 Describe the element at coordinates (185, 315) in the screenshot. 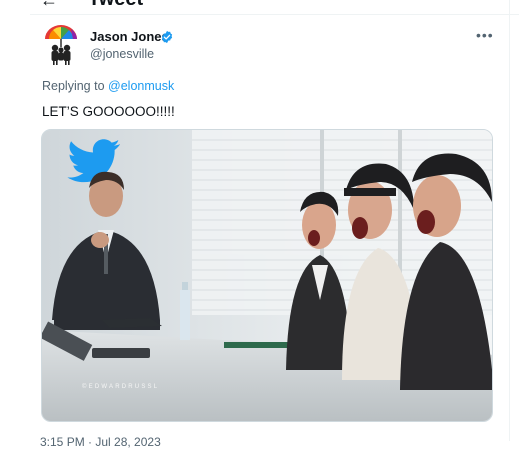

I see `water-bottle` at that location.